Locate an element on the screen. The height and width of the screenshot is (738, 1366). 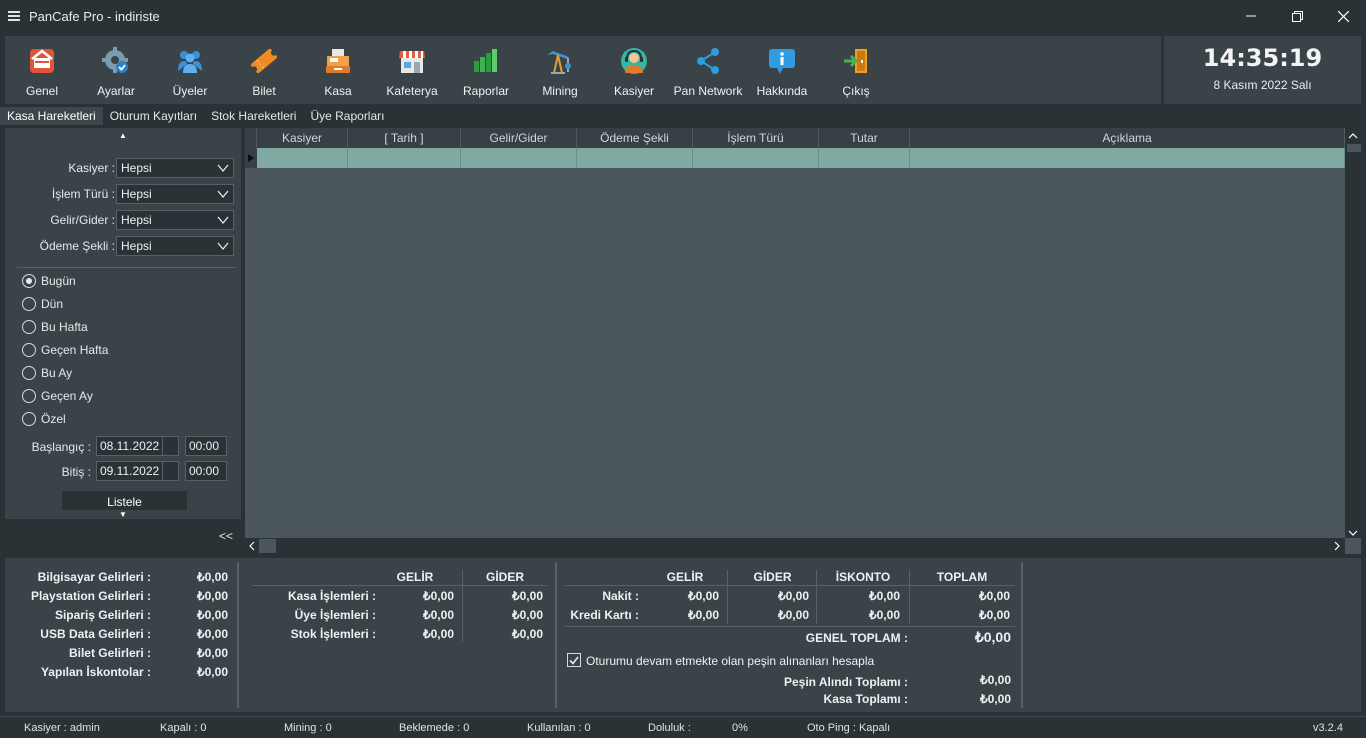
toolbar-kafeterya-button: Kafeterya is located at coordinates (412, 70).